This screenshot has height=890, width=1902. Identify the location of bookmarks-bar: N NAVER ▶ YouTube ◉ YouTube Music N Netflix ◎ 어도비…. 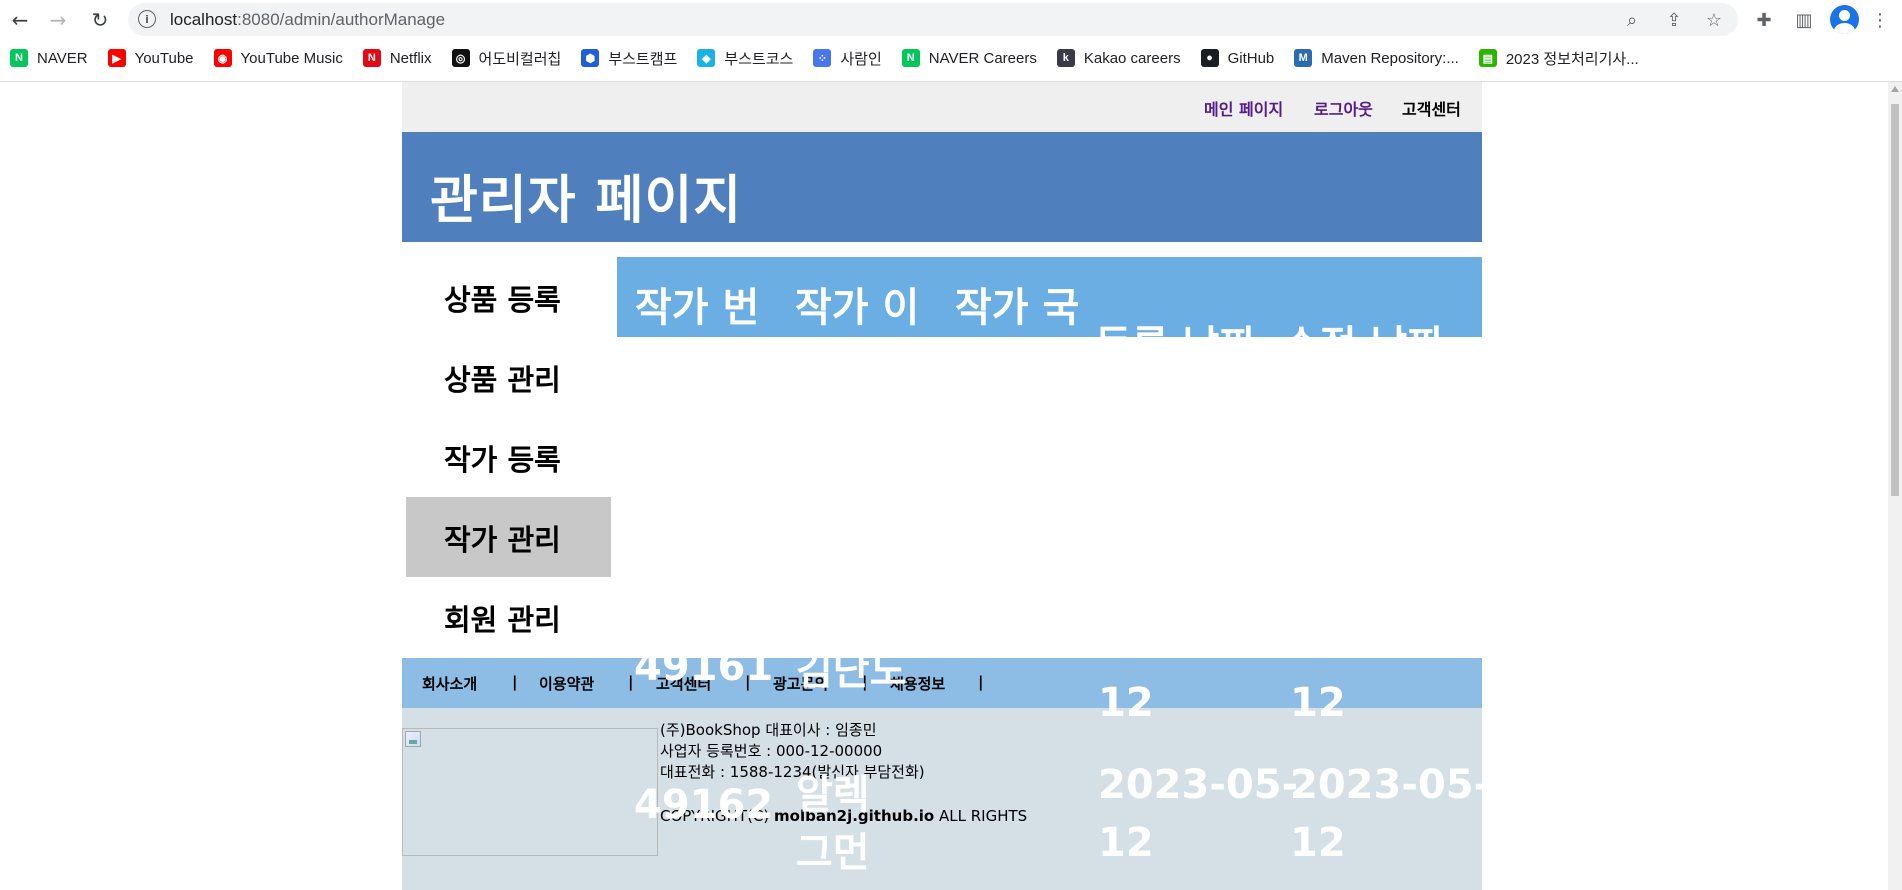
(951, 58).